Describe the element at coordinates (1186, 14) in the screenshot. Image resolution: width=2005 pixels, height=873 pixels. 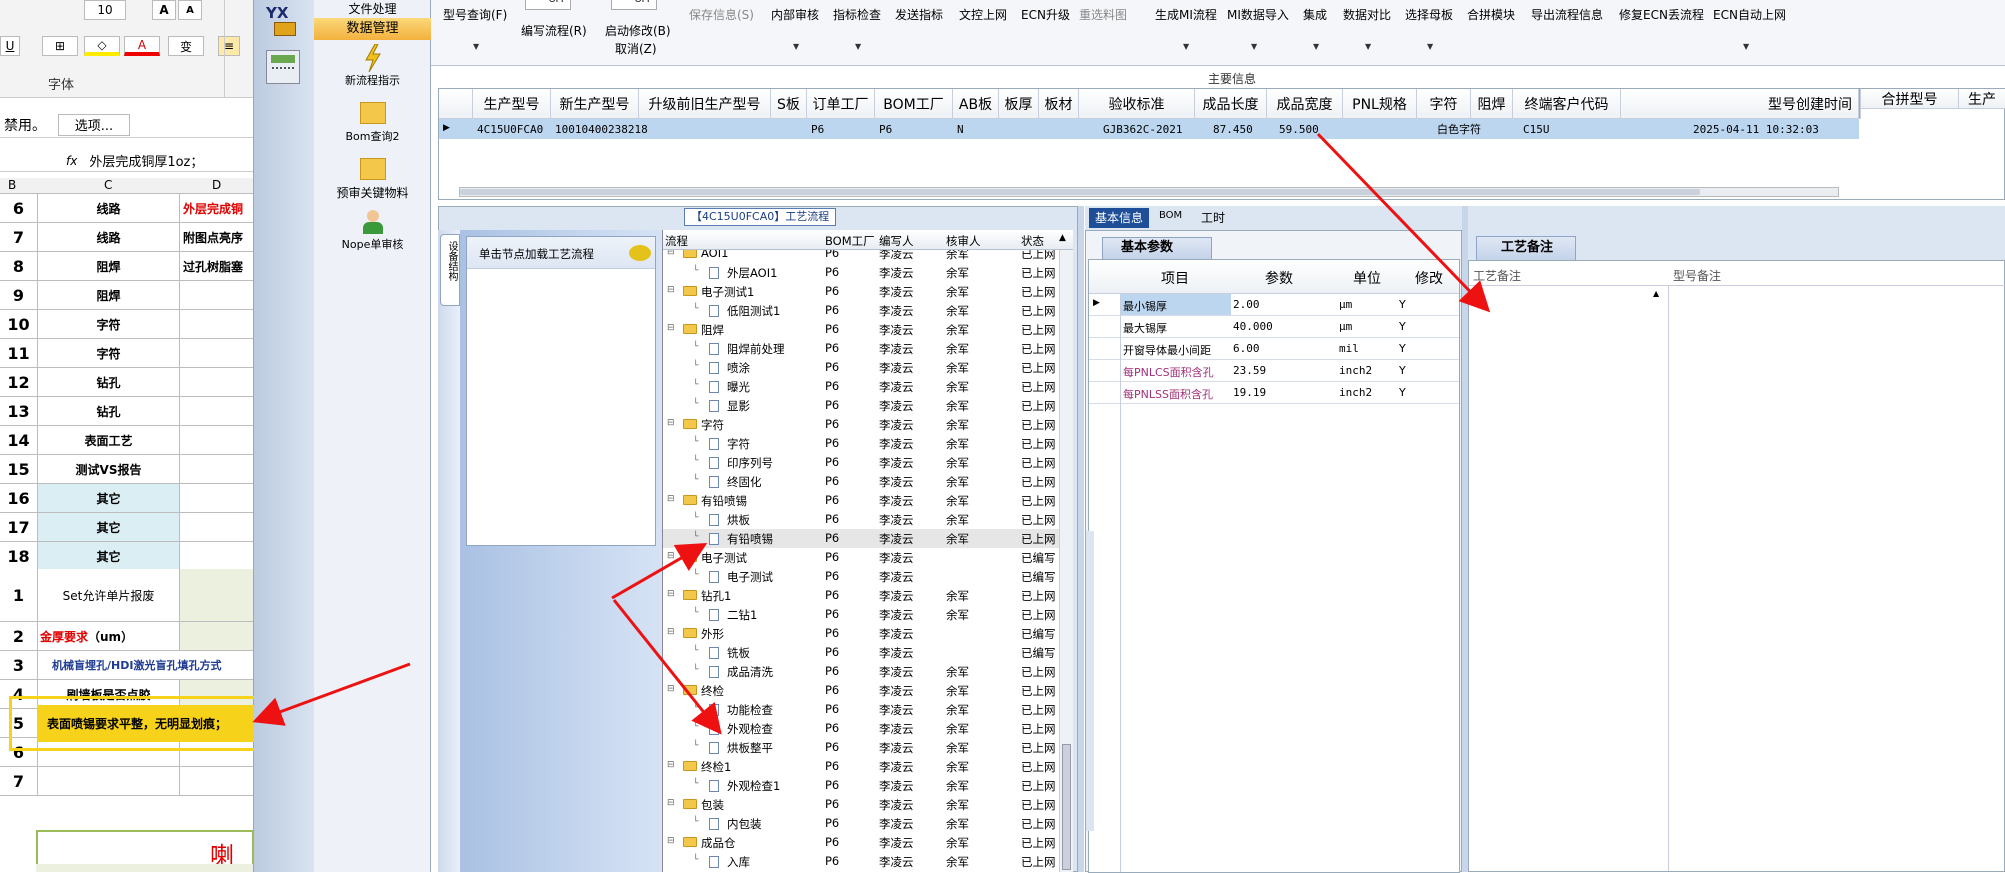
I see `generate-mi-button: 生成MI流程` at that location.